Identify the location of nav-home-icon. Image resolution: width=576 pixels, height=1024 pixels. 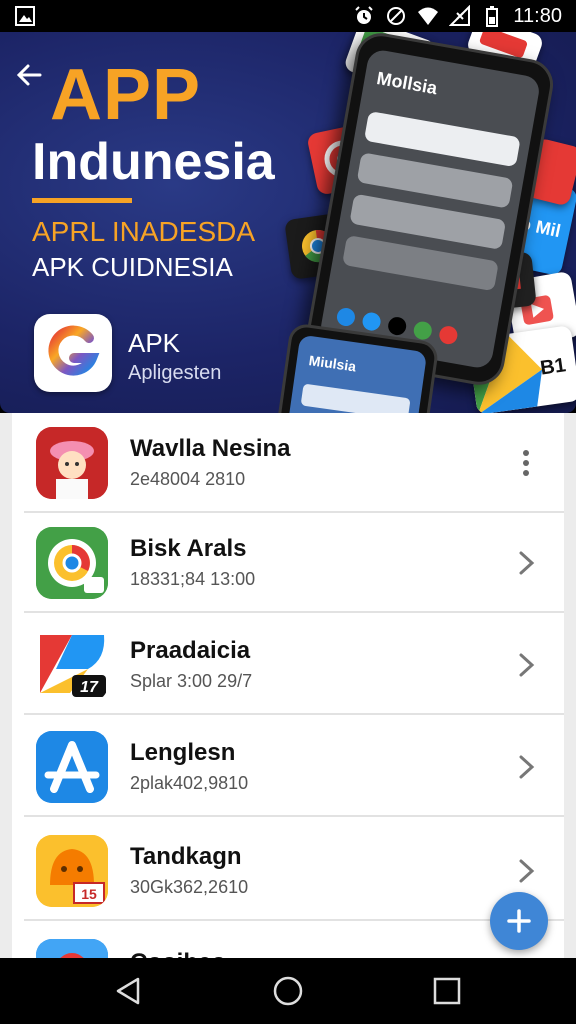
(288, 991).